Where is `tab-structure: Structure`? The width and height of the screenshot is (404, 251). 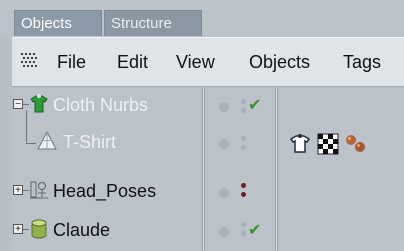
tab-structure: Structure is located at coordinates (153, 23).